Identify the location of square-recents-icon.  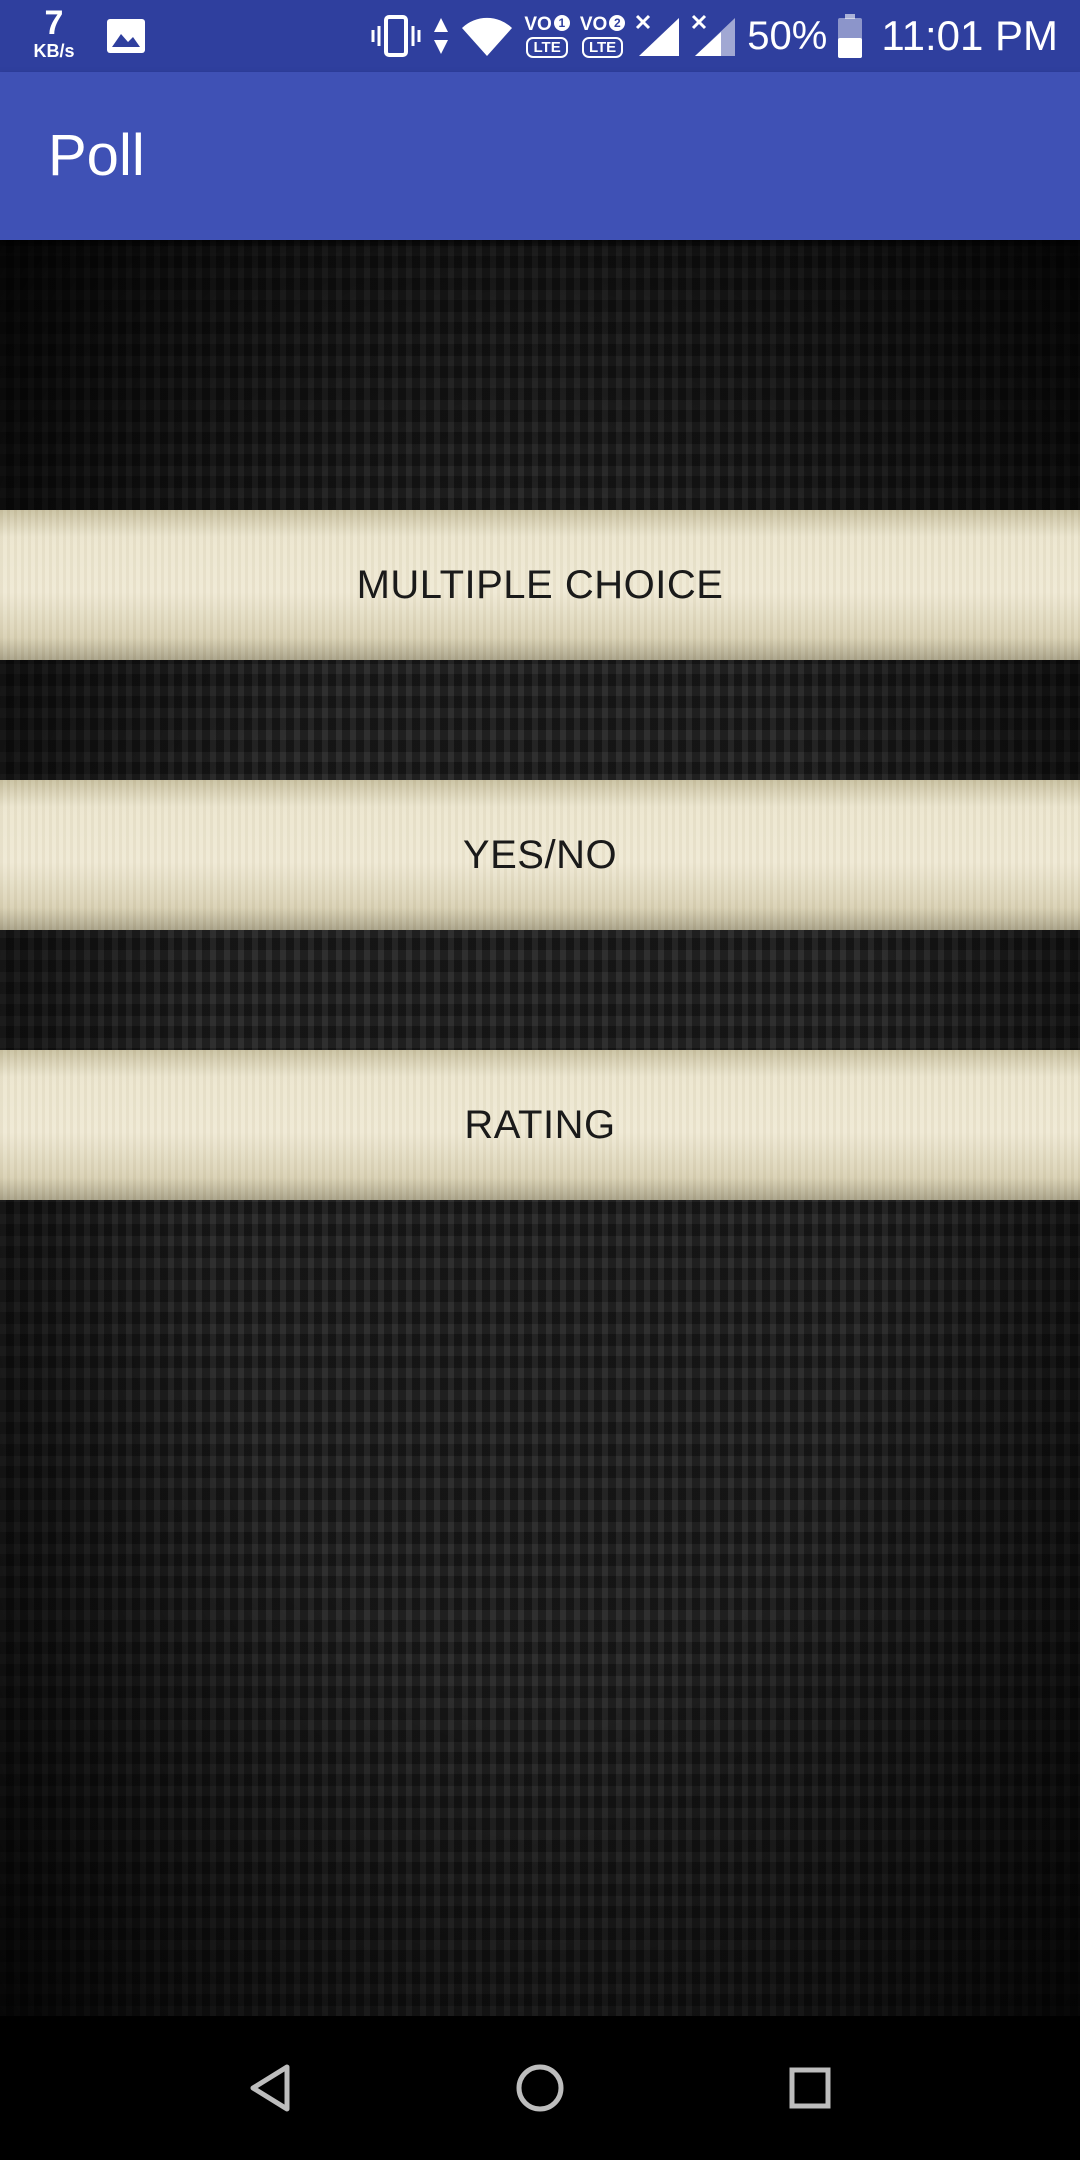
(810, 2088).